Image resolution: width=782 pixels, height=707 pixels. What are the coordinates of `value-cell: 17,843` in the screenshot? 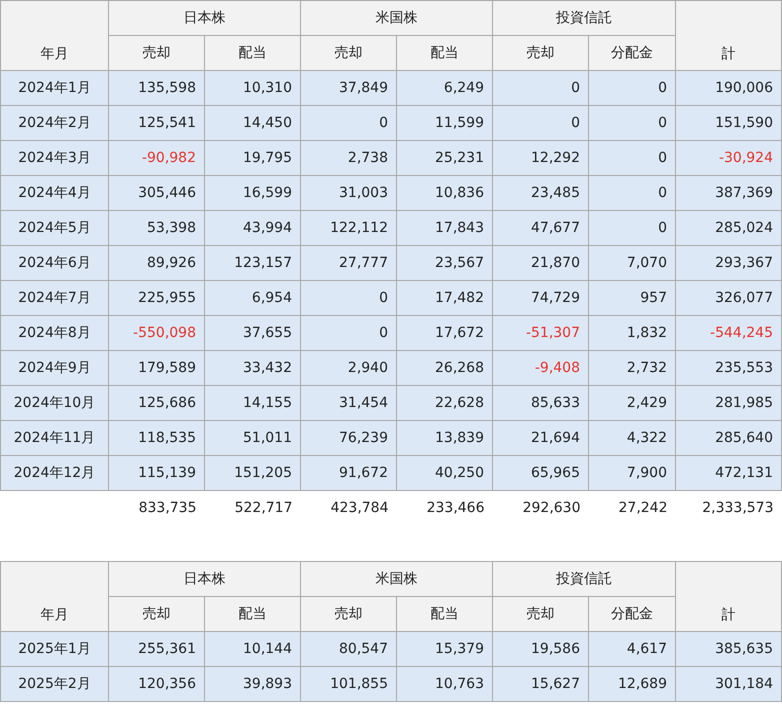 It's located at (444, 228).